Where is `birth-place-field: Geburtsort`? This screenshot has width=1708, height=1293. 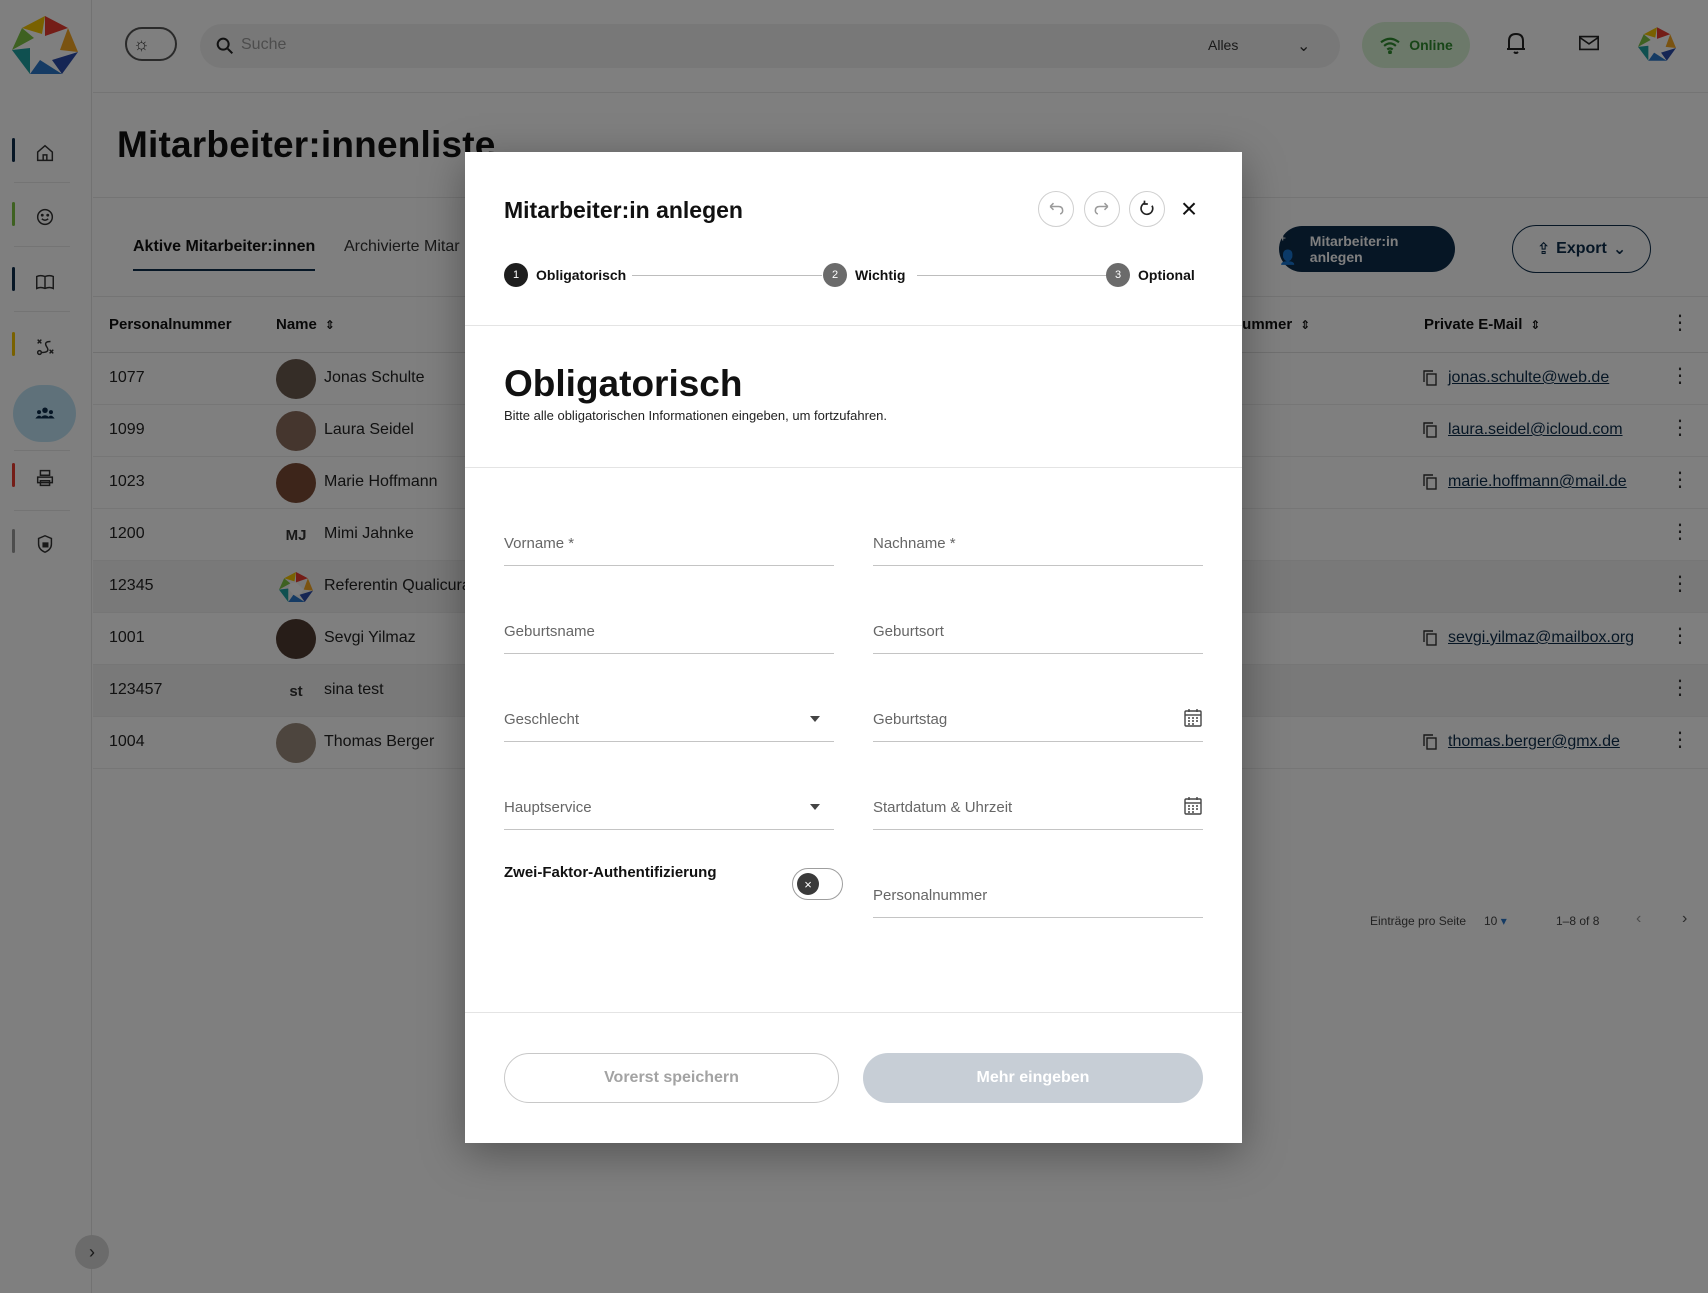 birth-place-field: Geburtsort is located at coordinates (1038, 632).